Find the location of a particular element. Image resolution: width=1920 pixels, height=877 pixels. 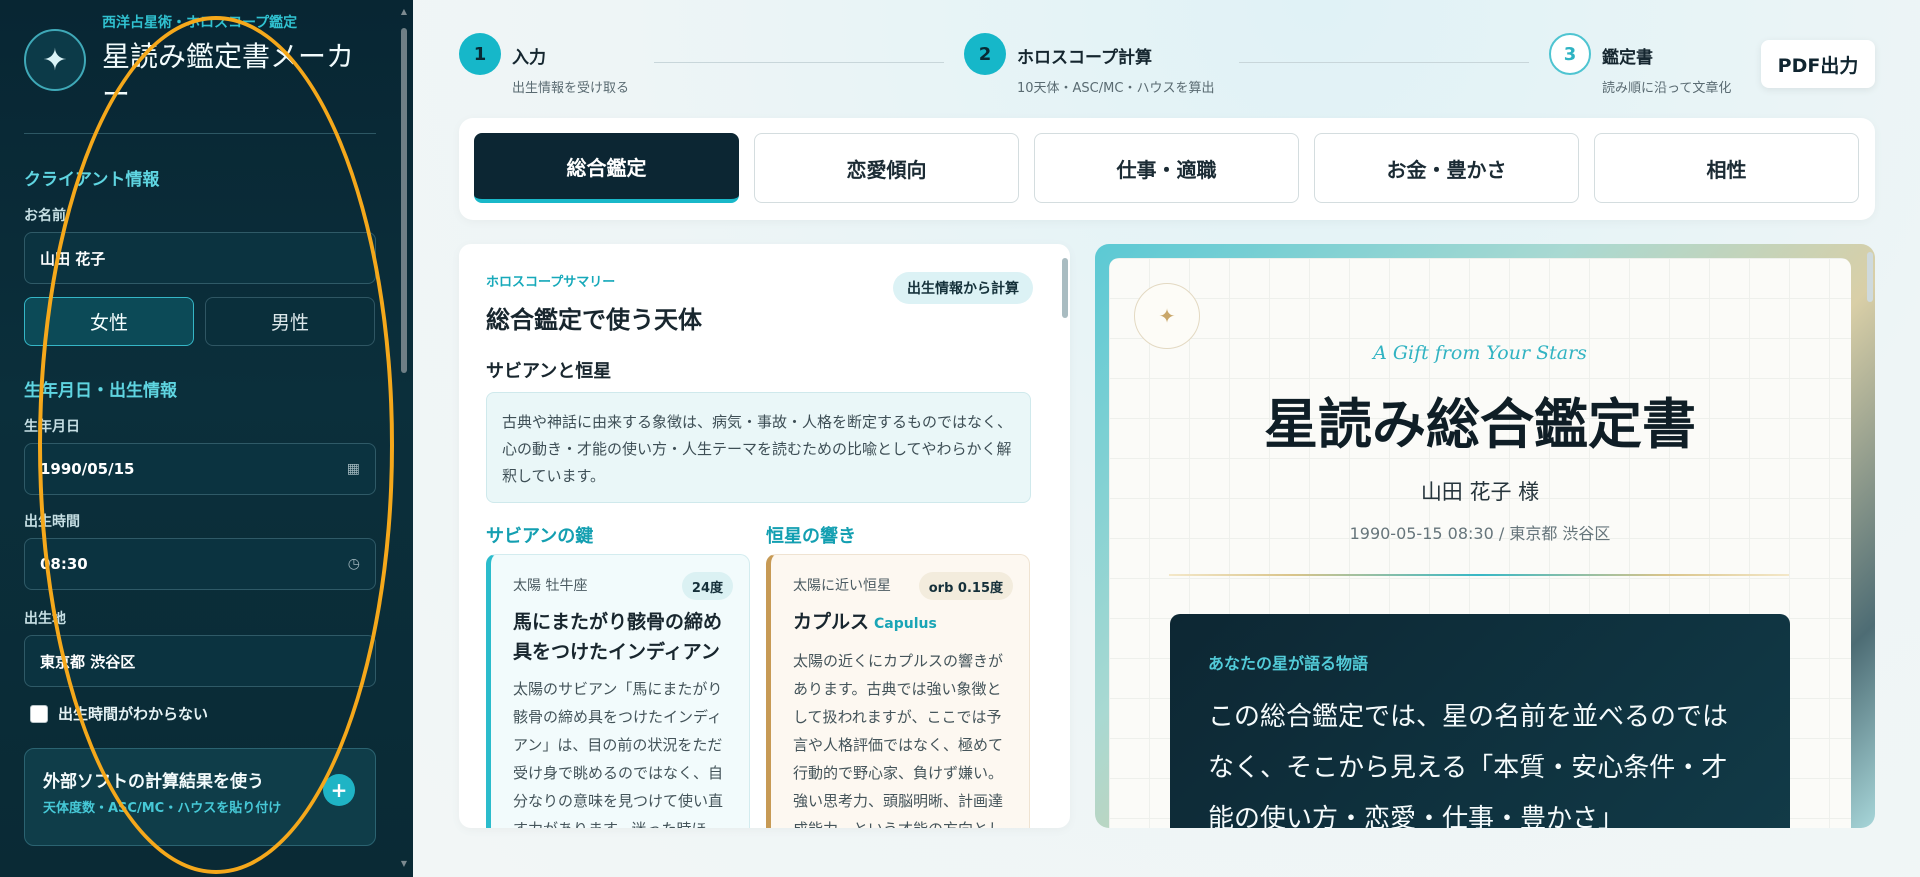

sabian-card-title: 馬にまたがり骸骨の締め具をつけたインディアン is located at coordinates (618, 637).